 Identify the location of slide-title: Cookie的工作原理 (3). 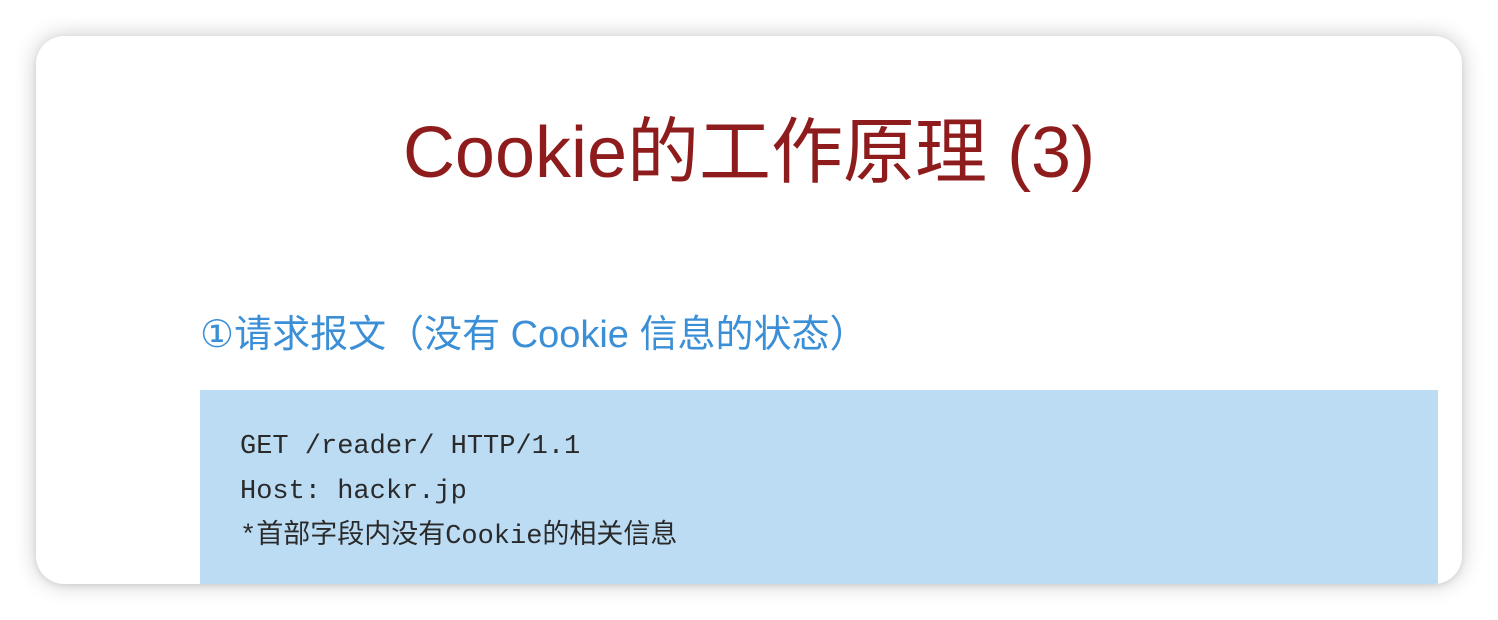
(749, 153).